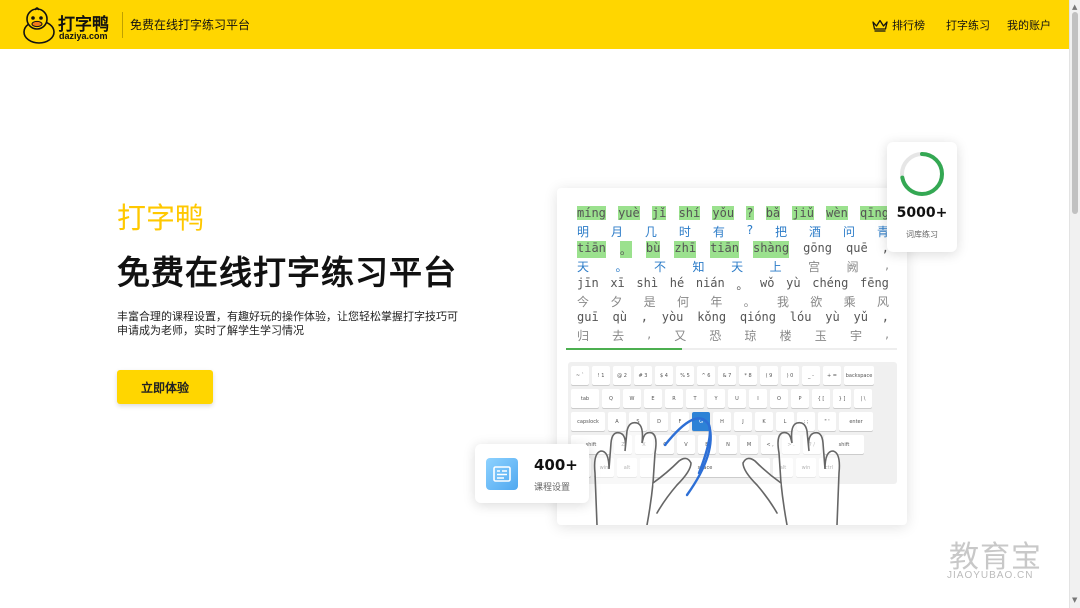 This screenshot has height=608, width=1080. I want to click on pinyin-syllable: qù, so click(619, 317).